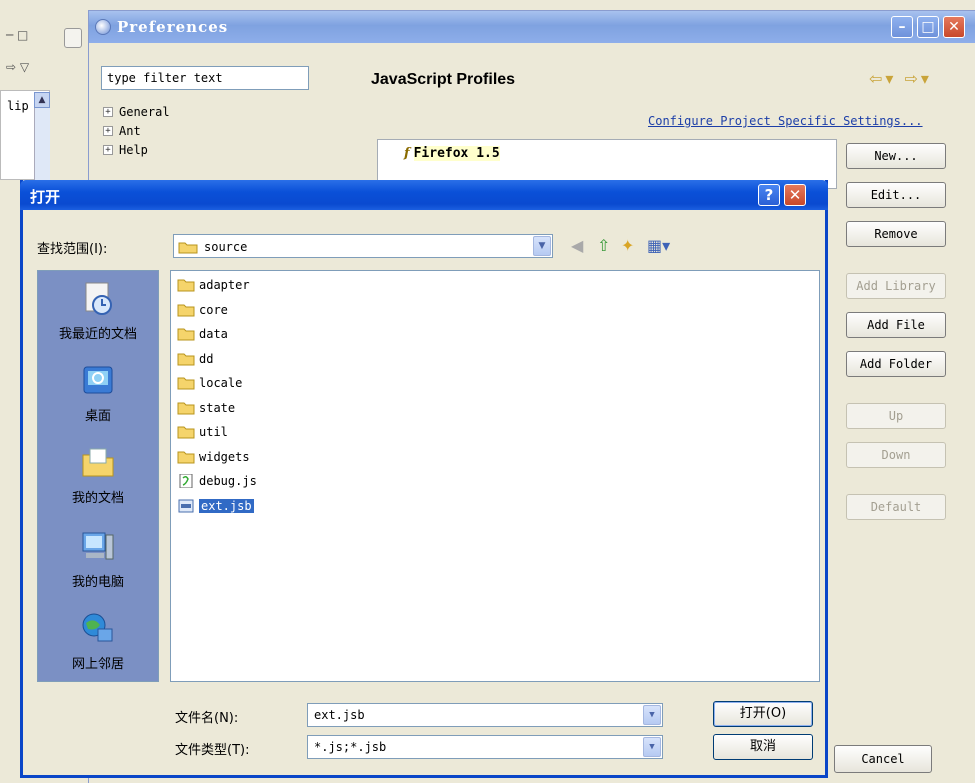 Image resolution: width=975 pixels, height=783 pixels. What do you see at coordinates (795, 195) in the screenshot?
I see `dialog-close-button: ✕` at bounding box center [795, 195].